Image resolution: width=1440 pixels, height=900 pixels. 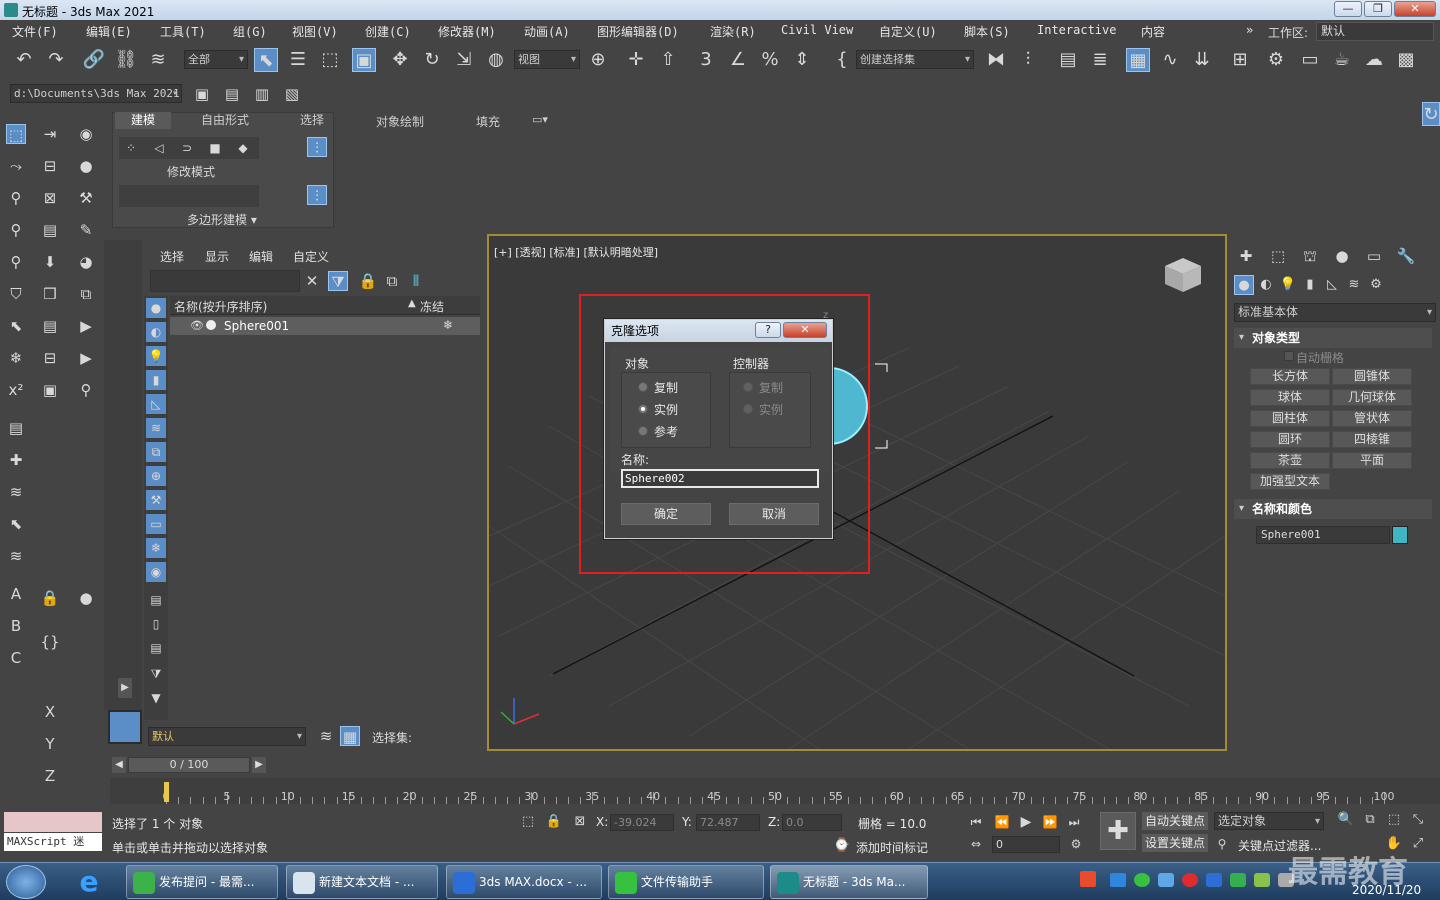 I want to click on vertex-icon: ⁘, so click(x=131, y=148).